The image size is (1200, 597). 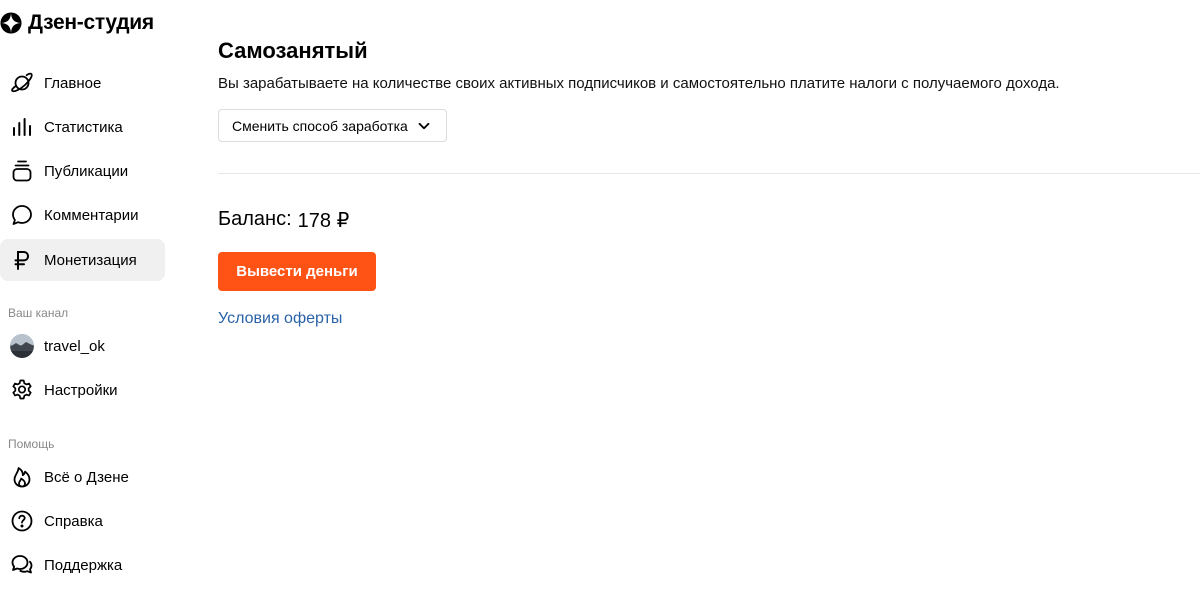 I want to click on sidebar-item-comments: Комментарии, so click(x=82, y=215).